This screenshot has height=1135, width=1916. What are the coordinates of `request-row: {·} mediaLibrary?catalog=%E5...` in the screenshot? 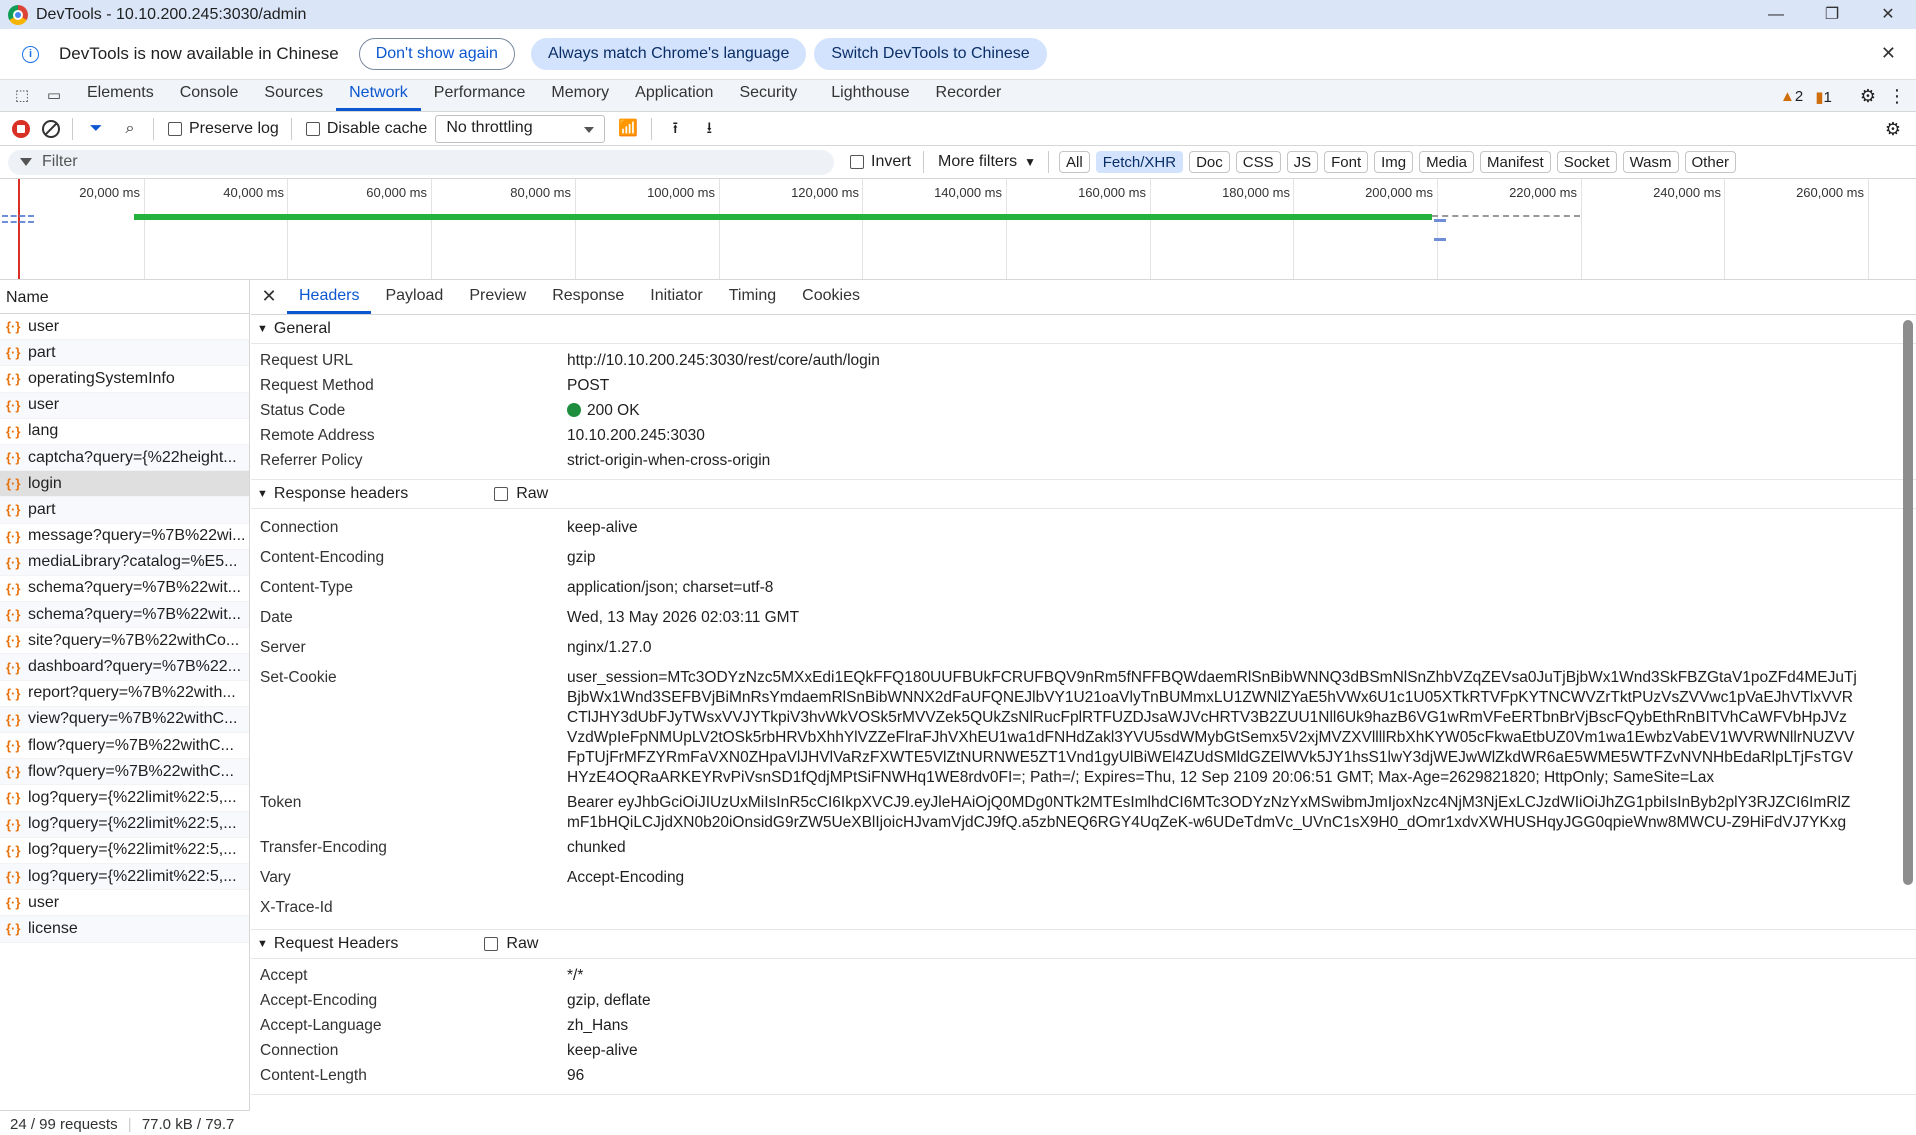 It's located at (124, 562).